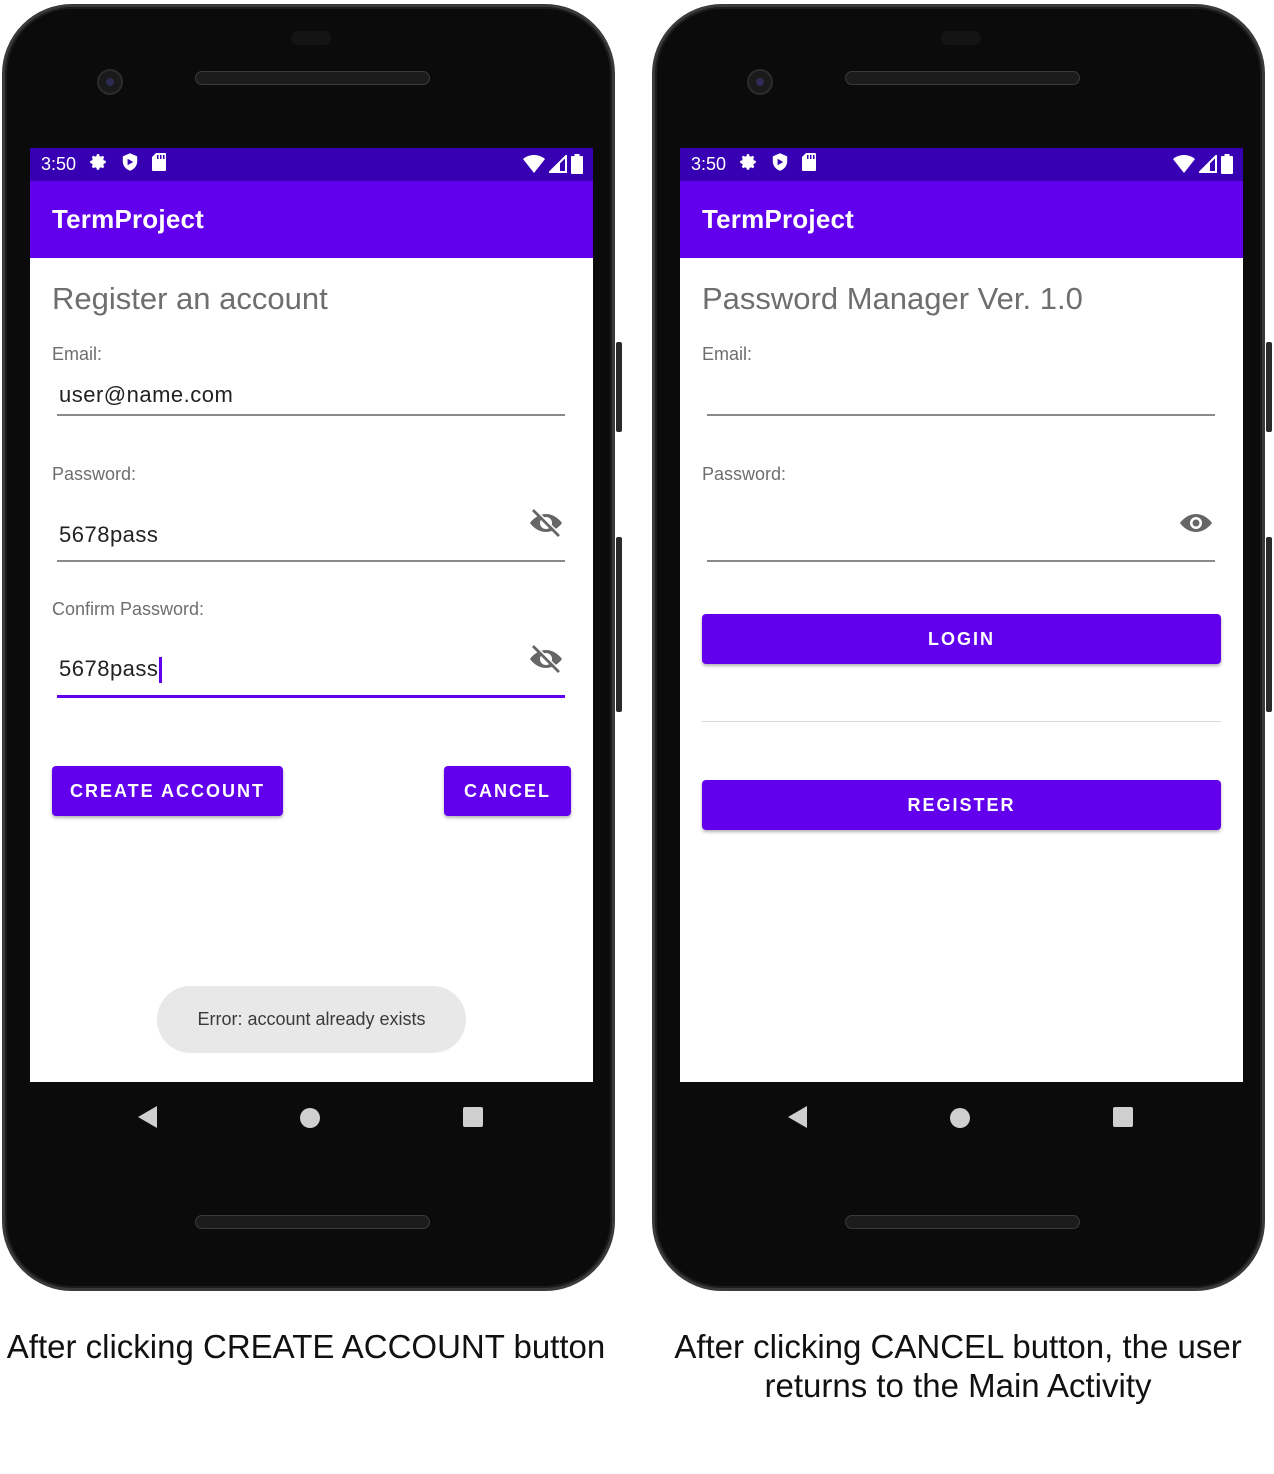 Image resolution: width=1274 pixels, height=1474 pixels. What do you see at coordinates (111, 670) in the screenshot?
I see `confirm-password-value: 5678pass` at bounding box center [111, 670].